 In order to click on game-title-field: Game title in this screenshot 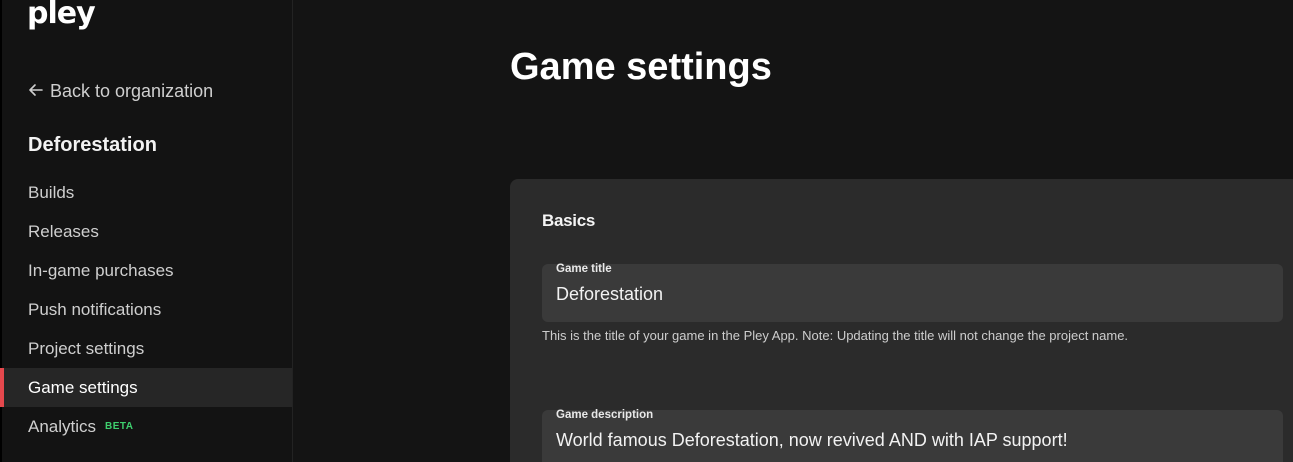, I will do `click(912, 292)`.